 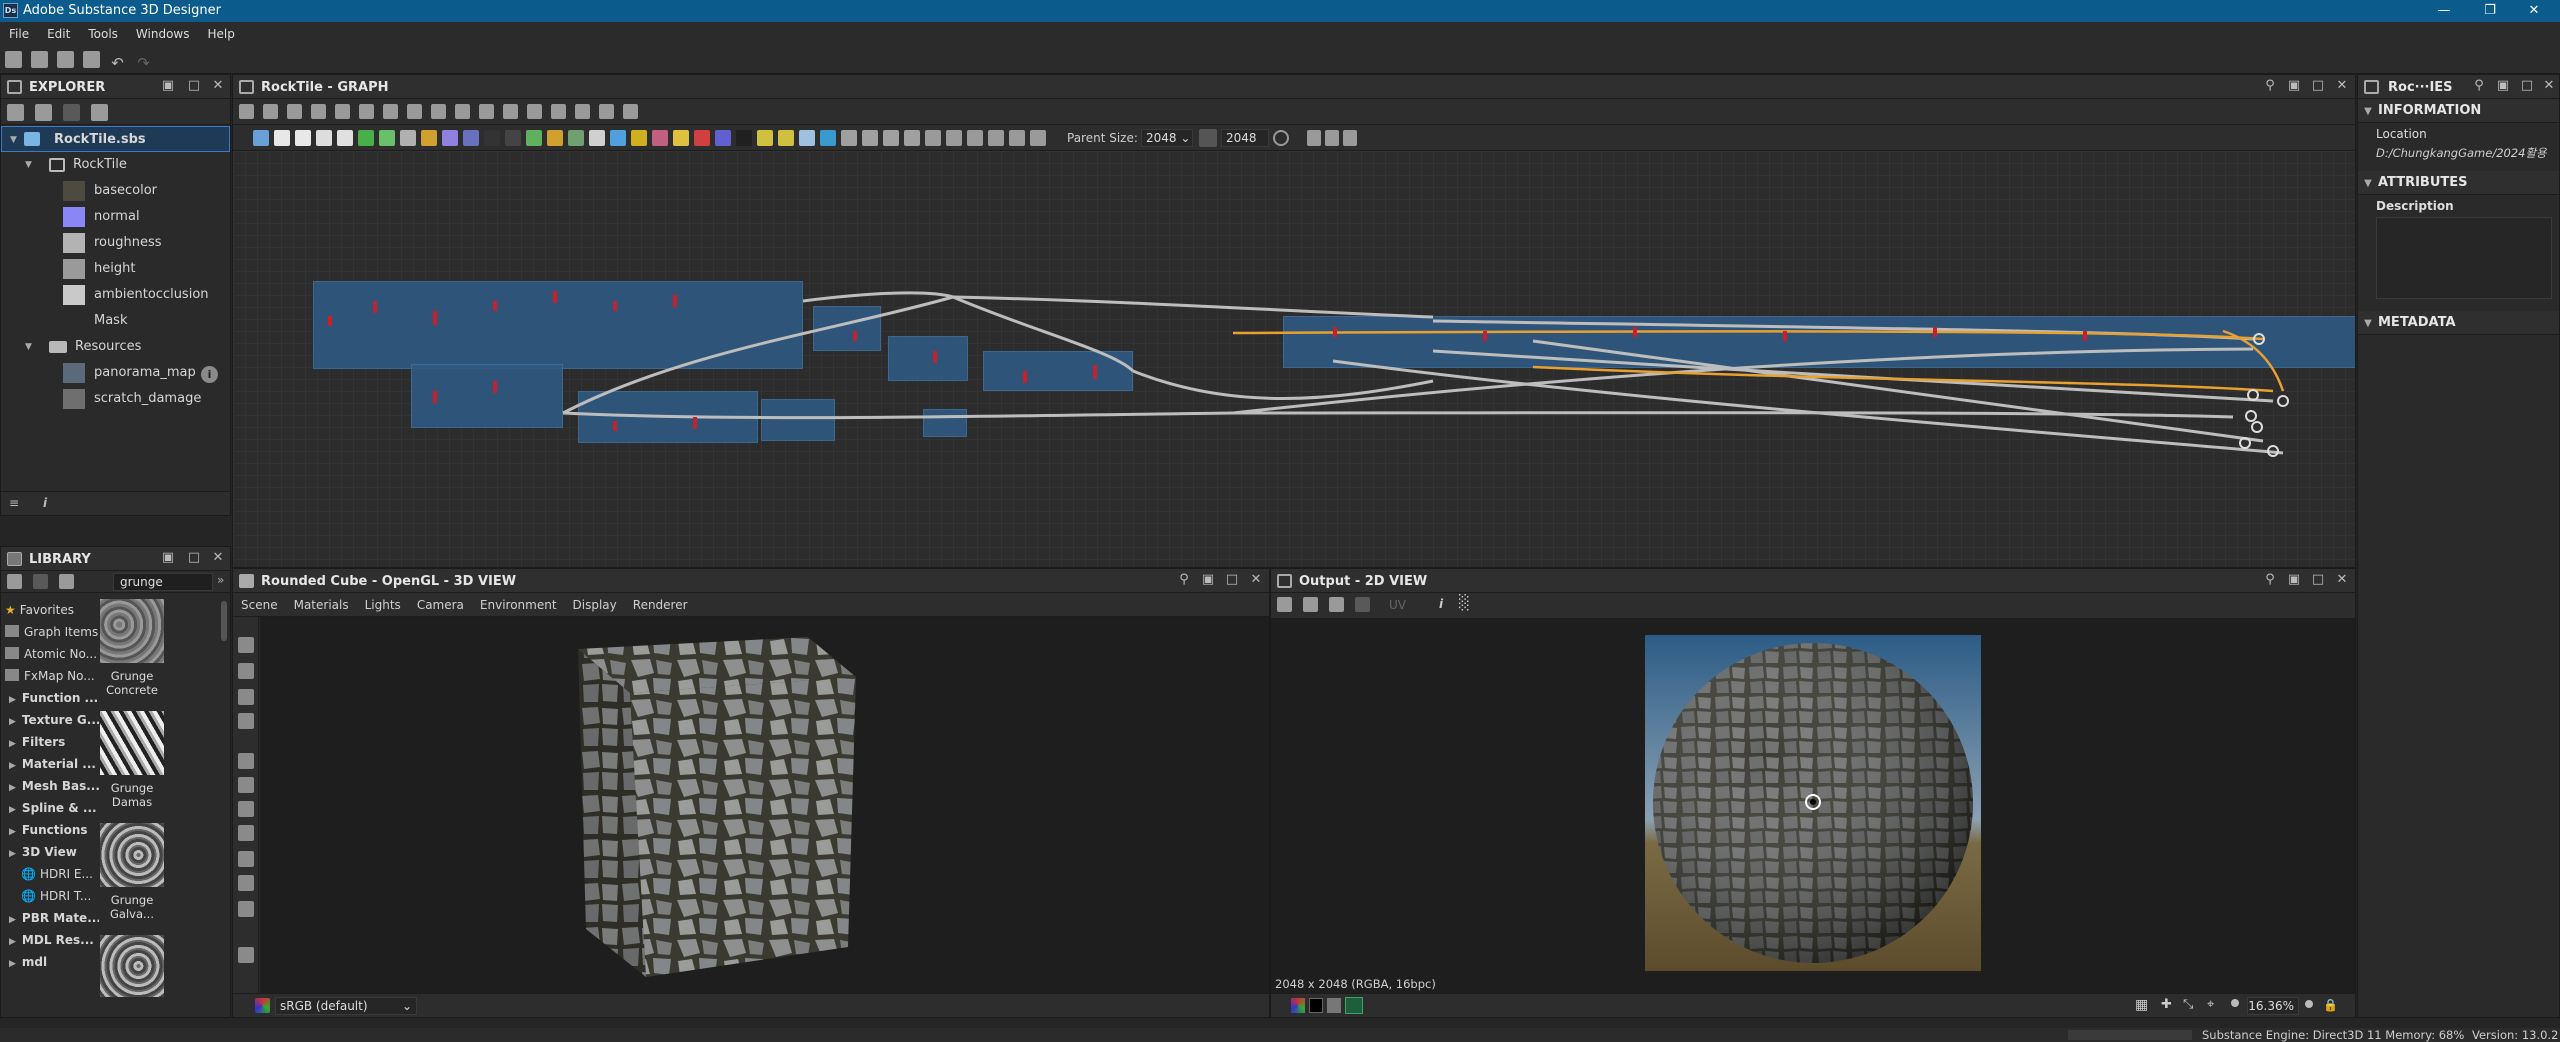 I want to click on library-item-label: Grunge Concrete, so click(x=132, y=683).